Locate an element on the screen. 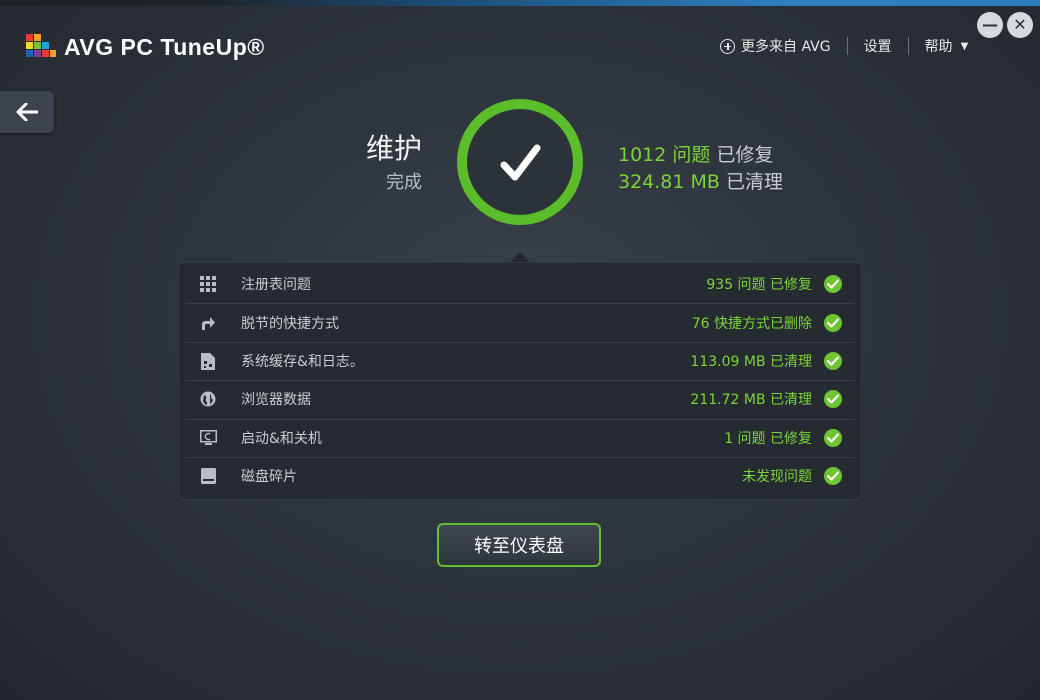  maintenance-header: 维护 完成 is located at coordinates (394, 163).